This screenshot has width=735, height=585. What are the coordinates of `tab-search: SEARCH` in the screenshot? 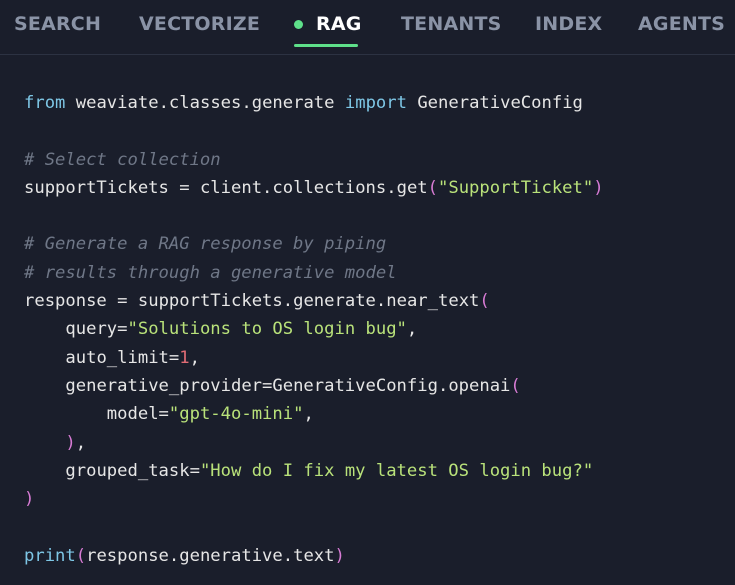 It's located at (57, 24).